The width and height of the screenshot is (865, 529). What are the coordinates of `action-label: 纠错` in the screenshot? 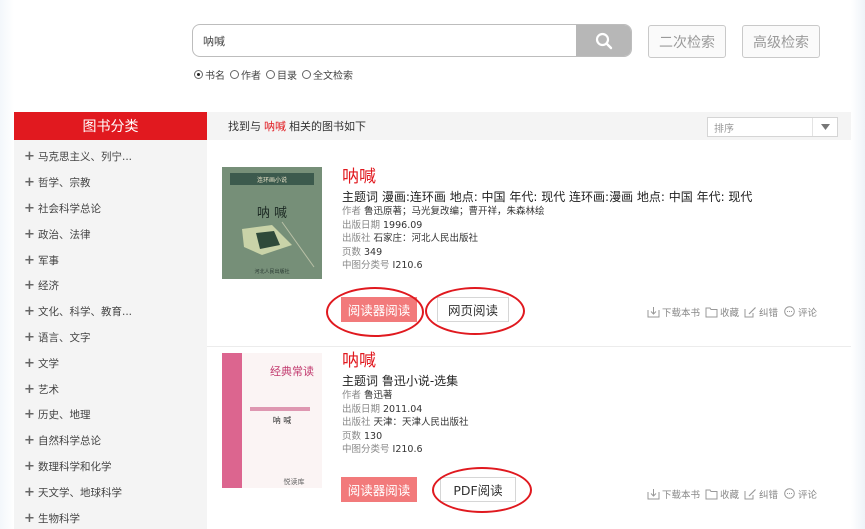 It's located at (769, 313).